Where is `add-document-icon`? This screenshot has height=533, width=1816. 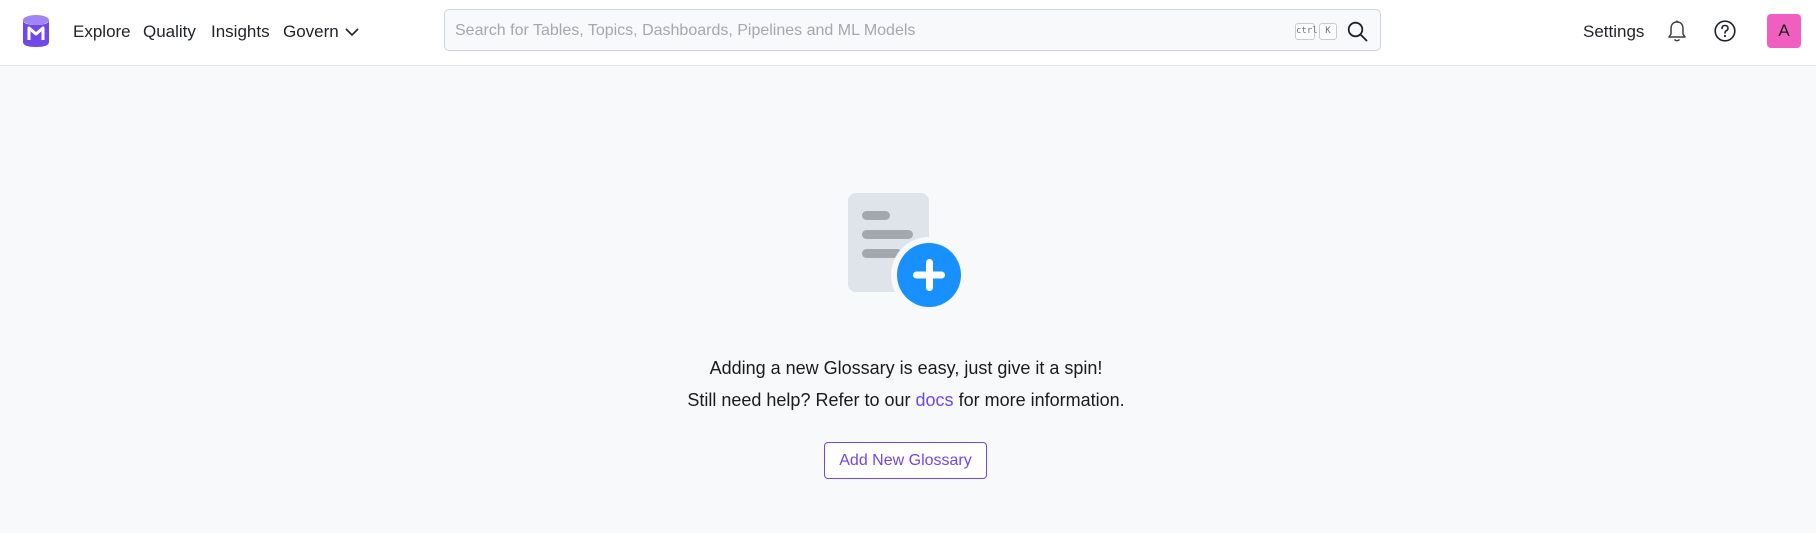
add-document-icon is located at coordinates (905, 251).